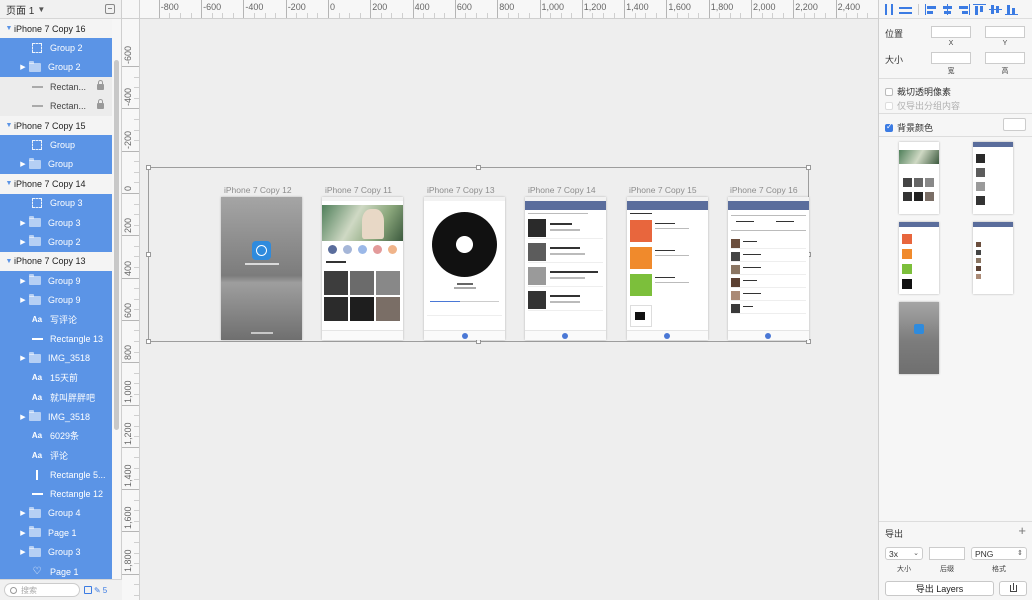 This screenshot has height=600, width=1032. What do you see at coordinates (663, 190) in the screenshot?
I see `artboard-label: iPhone 7 Copy 15` at bounding box center [663, 190].